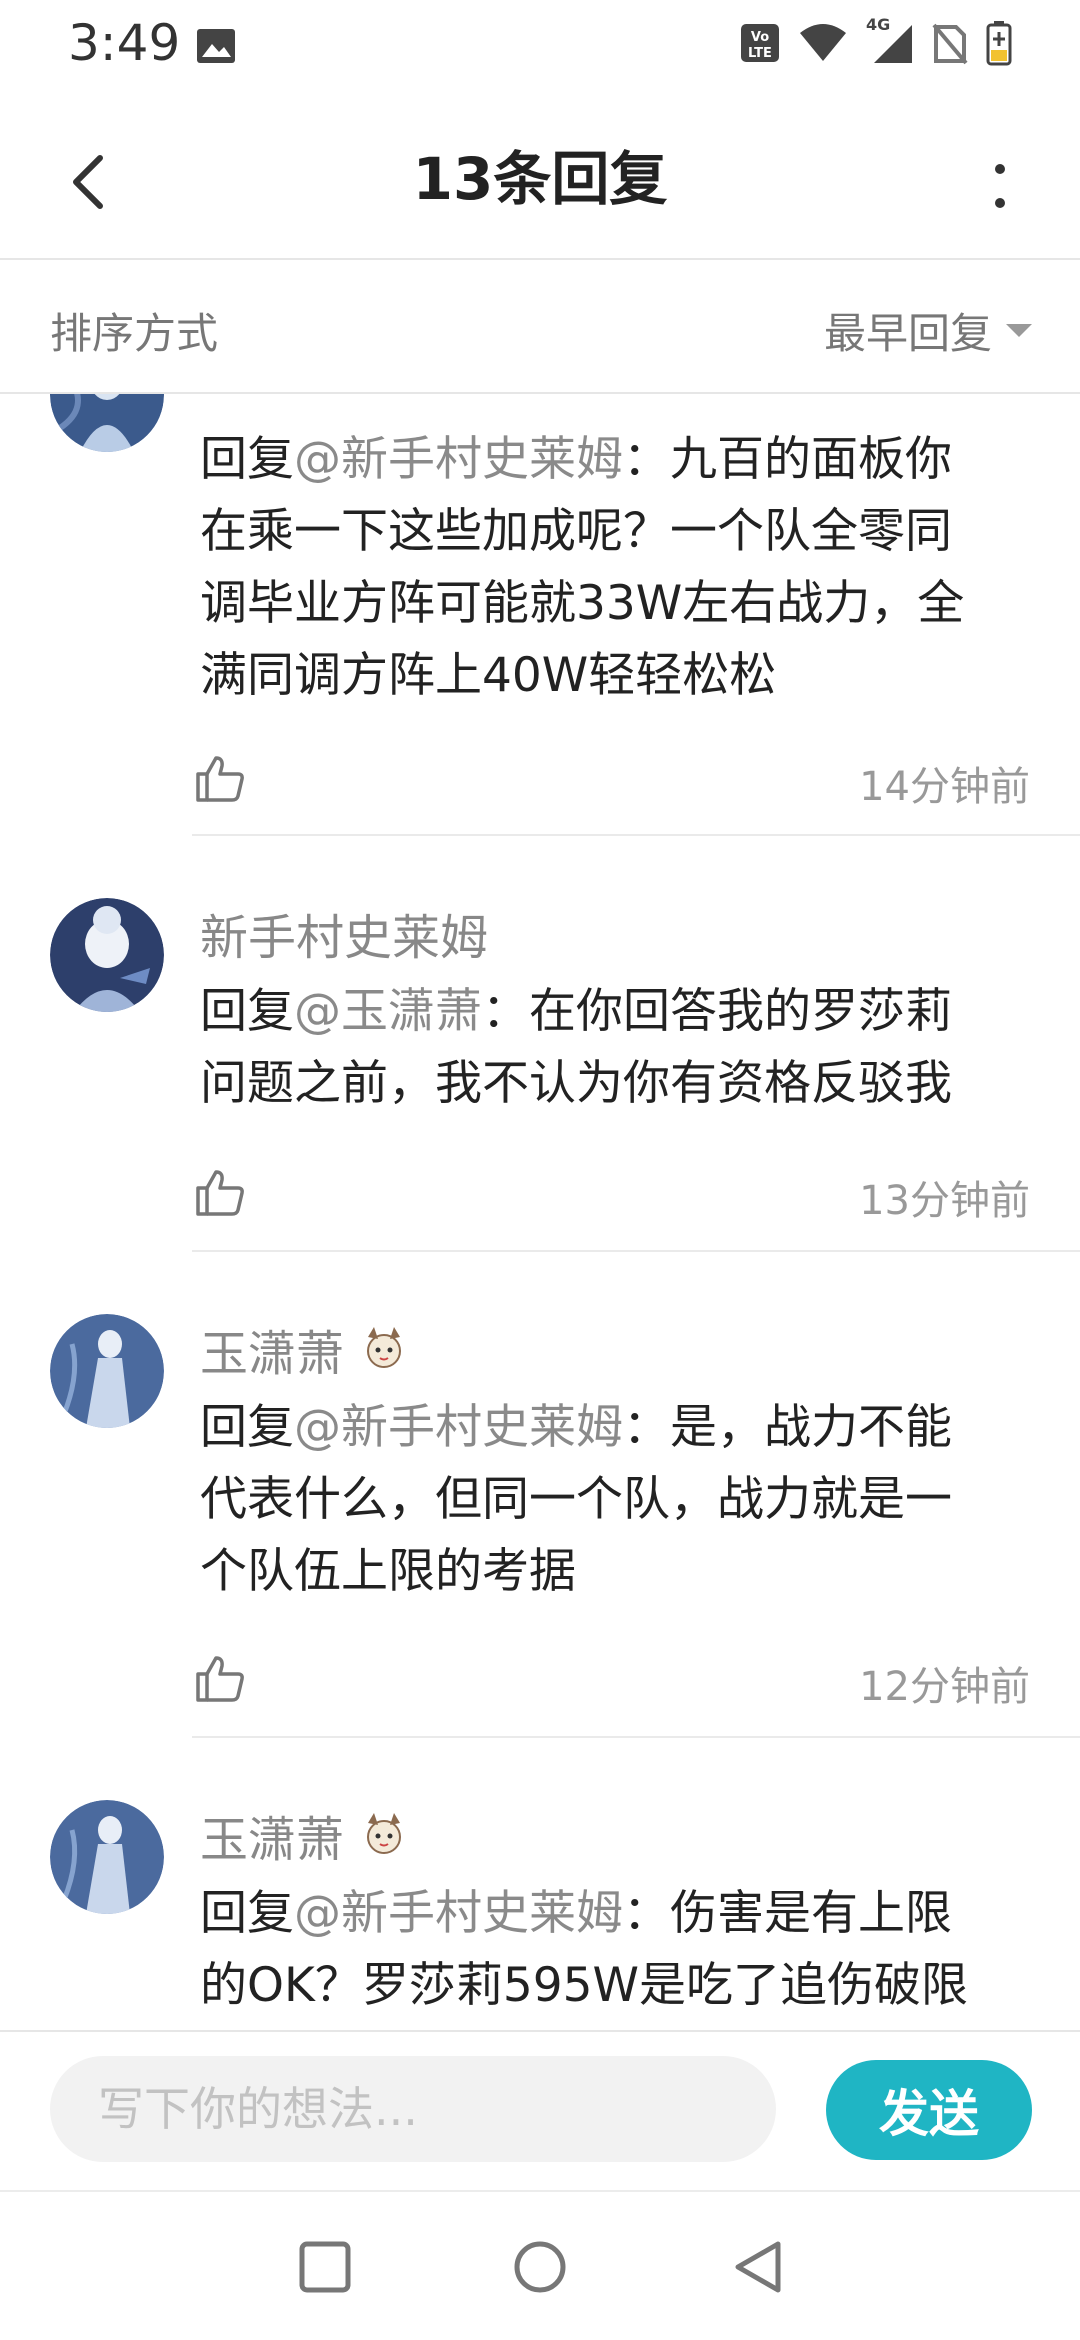 The height and width of the screenshot is (2340, 1080). What do you see at coordinates (787, 1913) in the screenshot?
I see `reply-line: ：伤害是有上限` at bounding box center [787, 1913].